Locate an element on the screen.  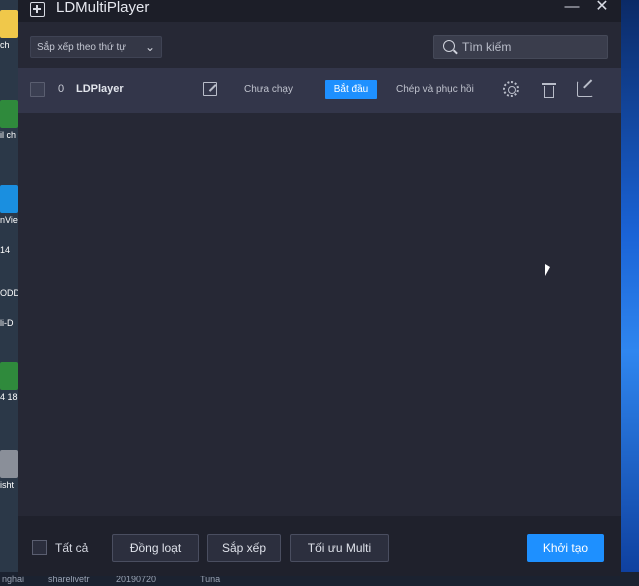
desktop-icon: 4 18 is located at coordinates (9, 382).